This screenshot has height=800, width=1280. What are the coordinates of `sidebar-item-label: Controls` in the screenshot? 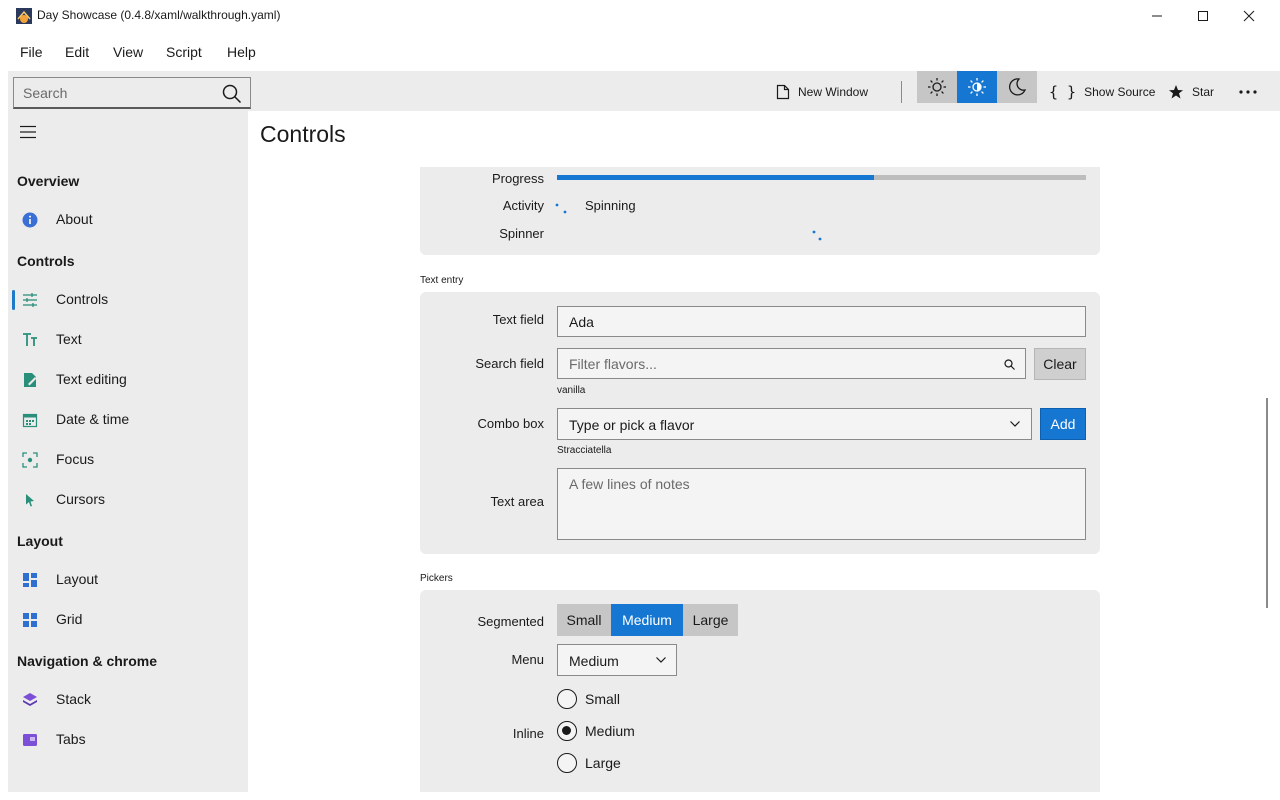 It's located at (82, 299).